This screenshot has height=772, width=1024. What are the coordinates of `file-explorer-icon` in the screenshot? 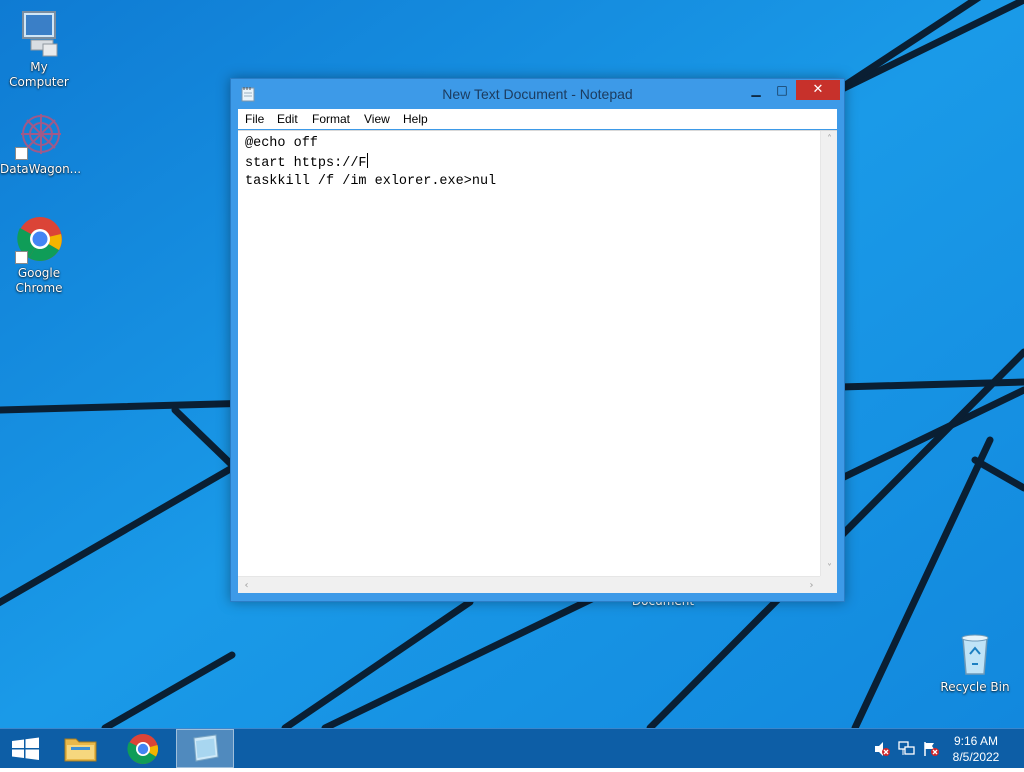 It's located at (80, 750).